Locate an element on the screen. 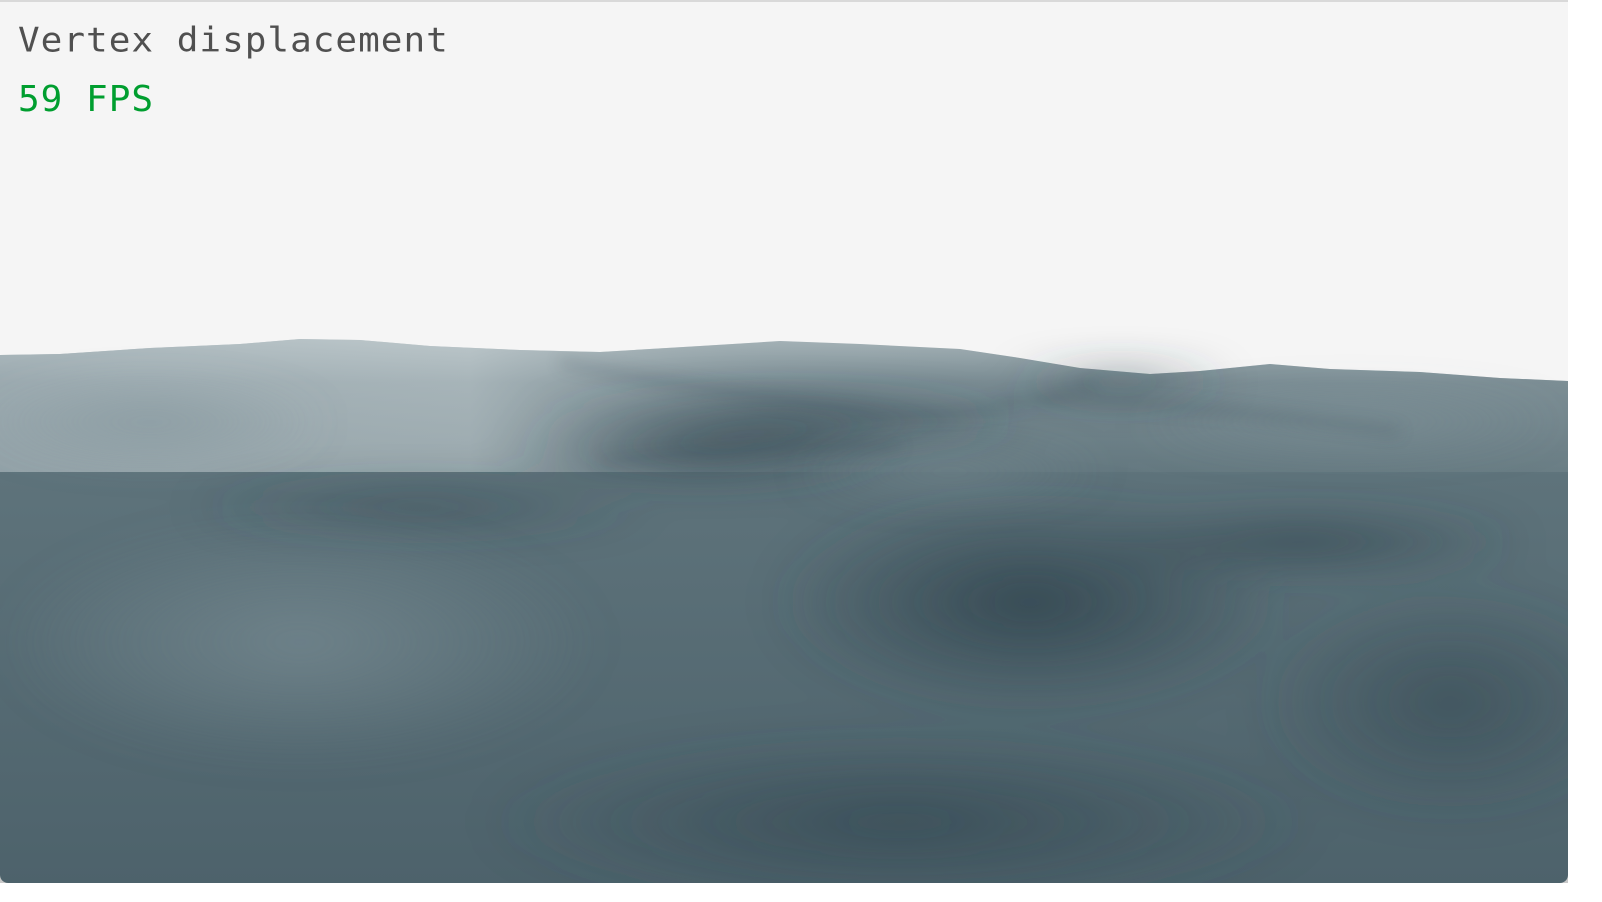  desktop-edge-right is located at coordinates (1585, 451).